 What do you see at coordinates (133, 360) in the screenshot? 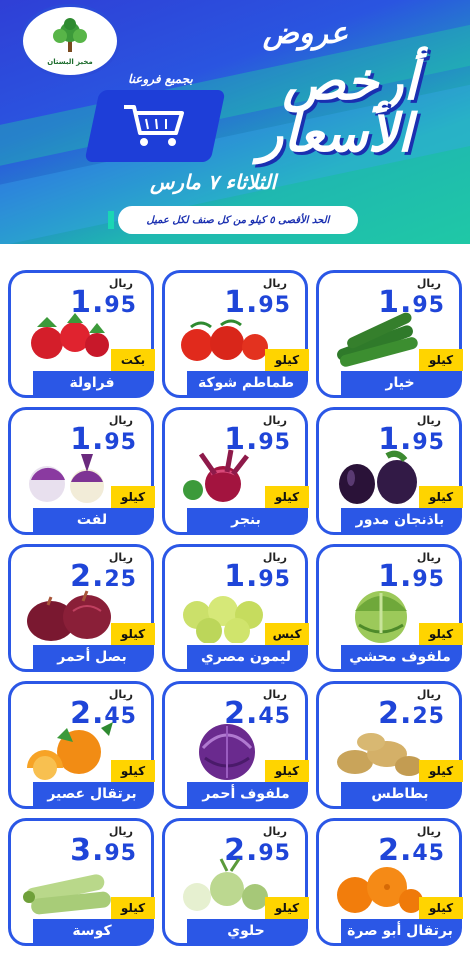
I see `unit-badge: بكت` at bounding box center [133, 360].